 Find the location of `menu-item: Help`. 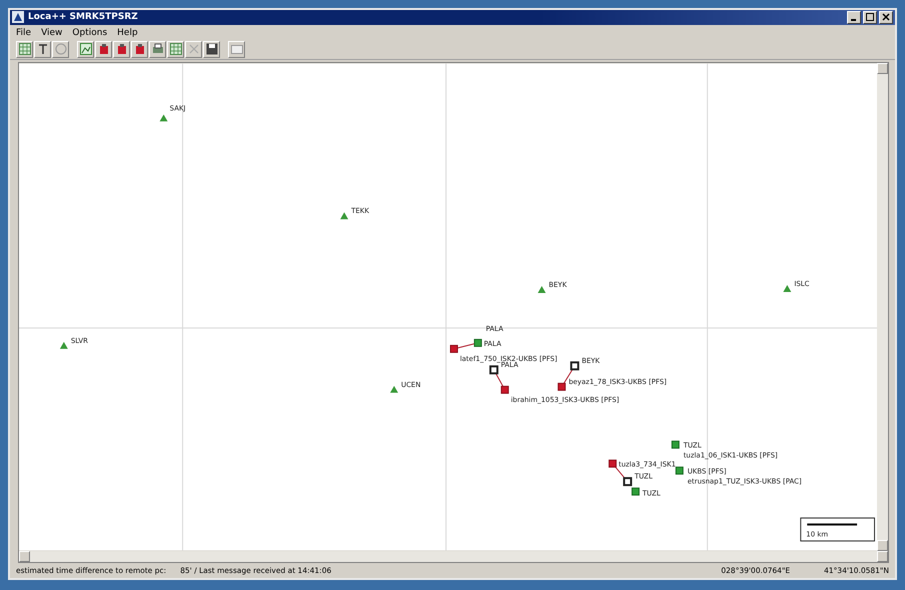

menu-item: Help is located at coordinates (127, 33).